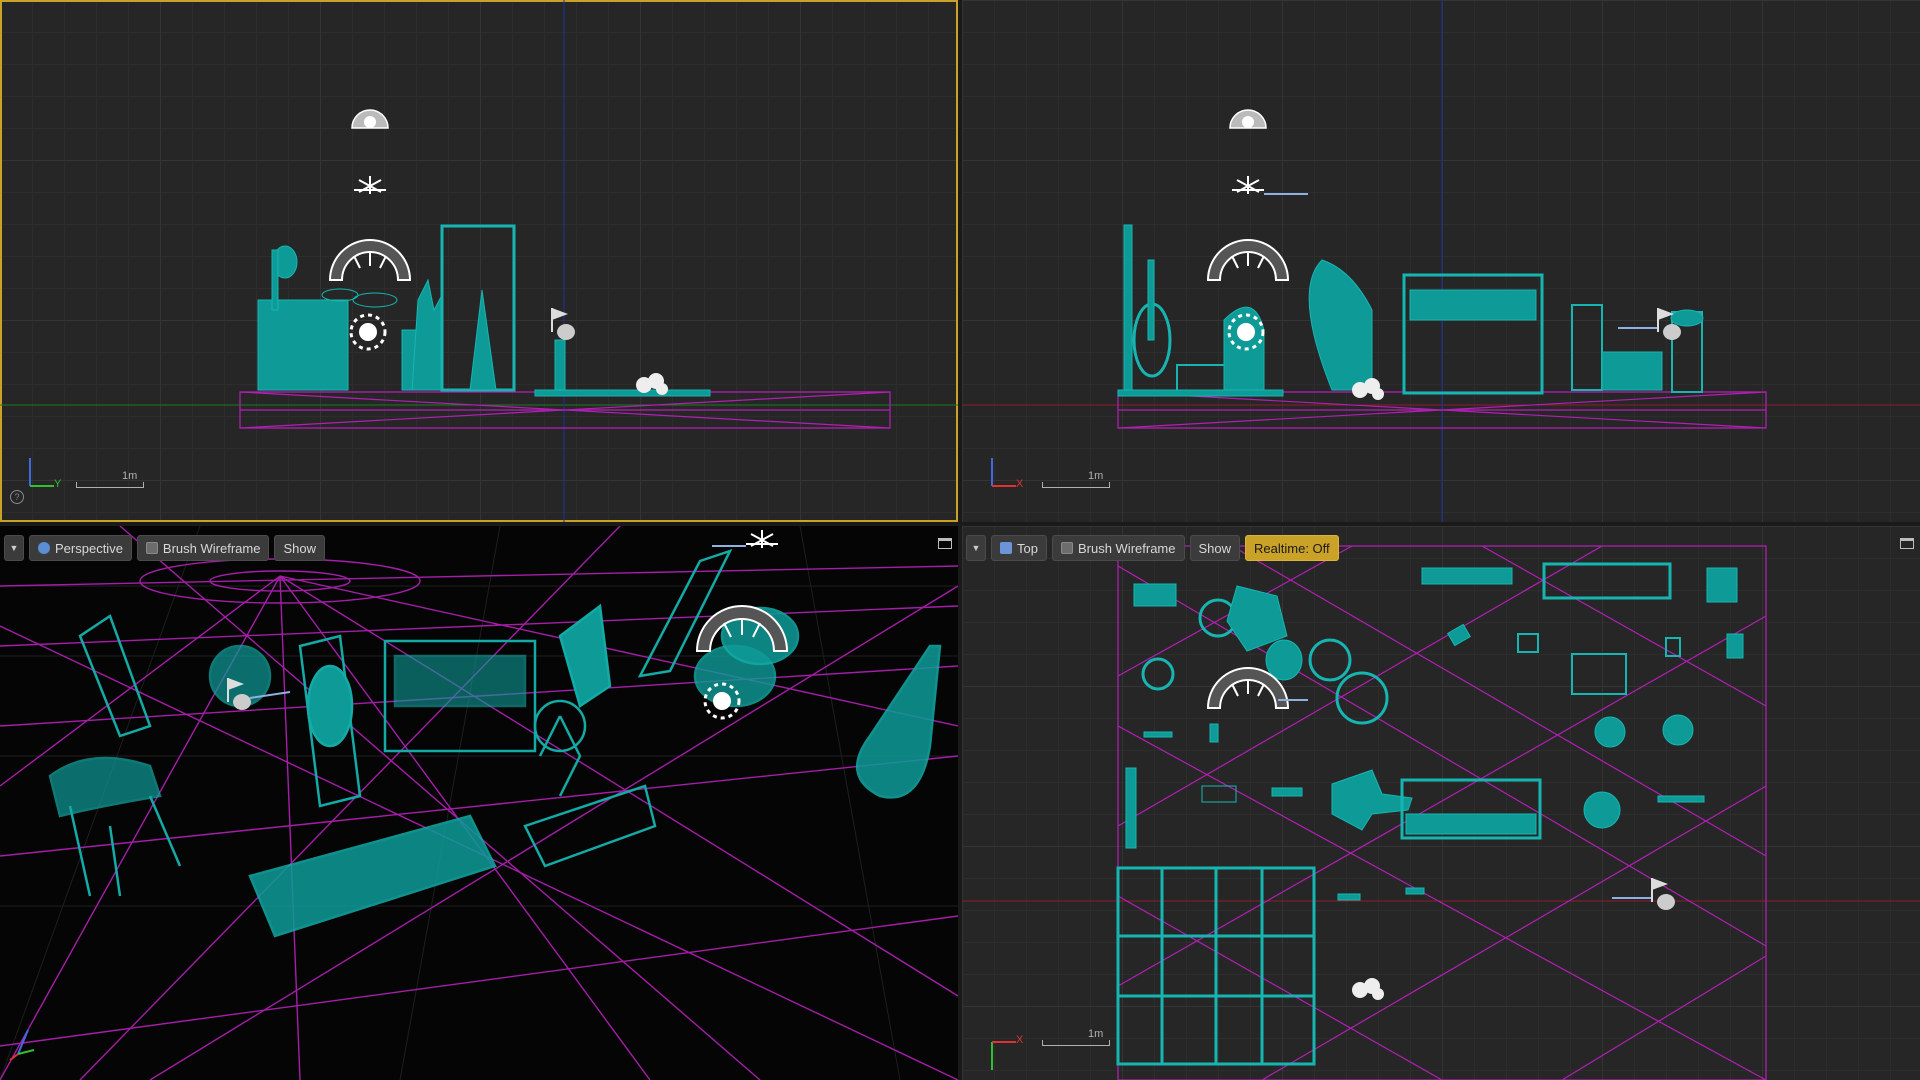 The width and height of the screenshot is (1920, 1080). Describe the element at coordinates (44, 548) in the screenshot. I see `perspective-icon` at that location.